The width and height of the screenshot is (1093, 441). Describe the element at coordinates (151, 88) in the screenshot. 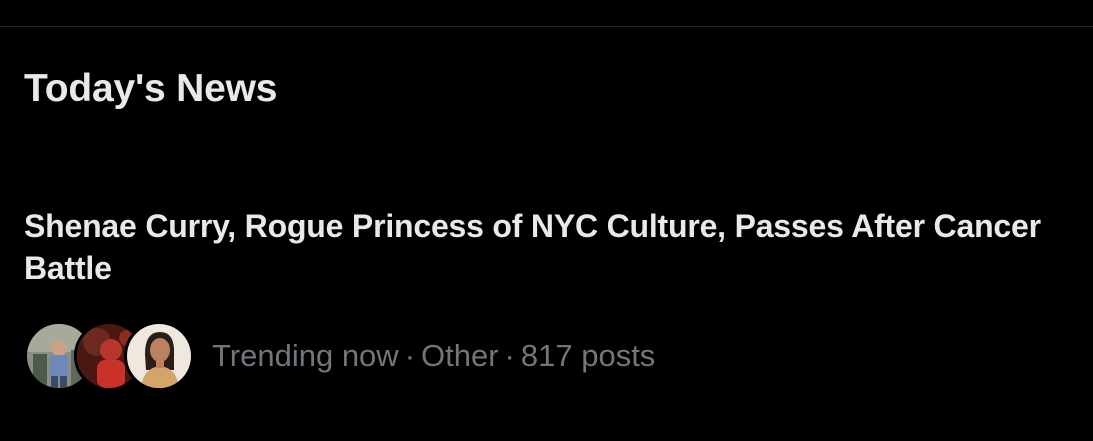

I see `section-title: Today's News` at that location.